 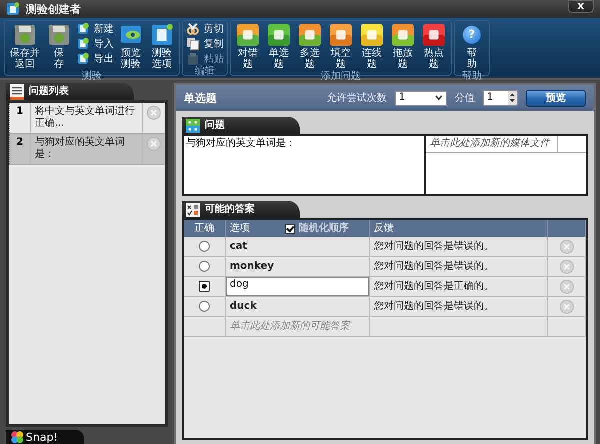 I want to click on ribbon-button: 热点题, so click(x=434, y=46).